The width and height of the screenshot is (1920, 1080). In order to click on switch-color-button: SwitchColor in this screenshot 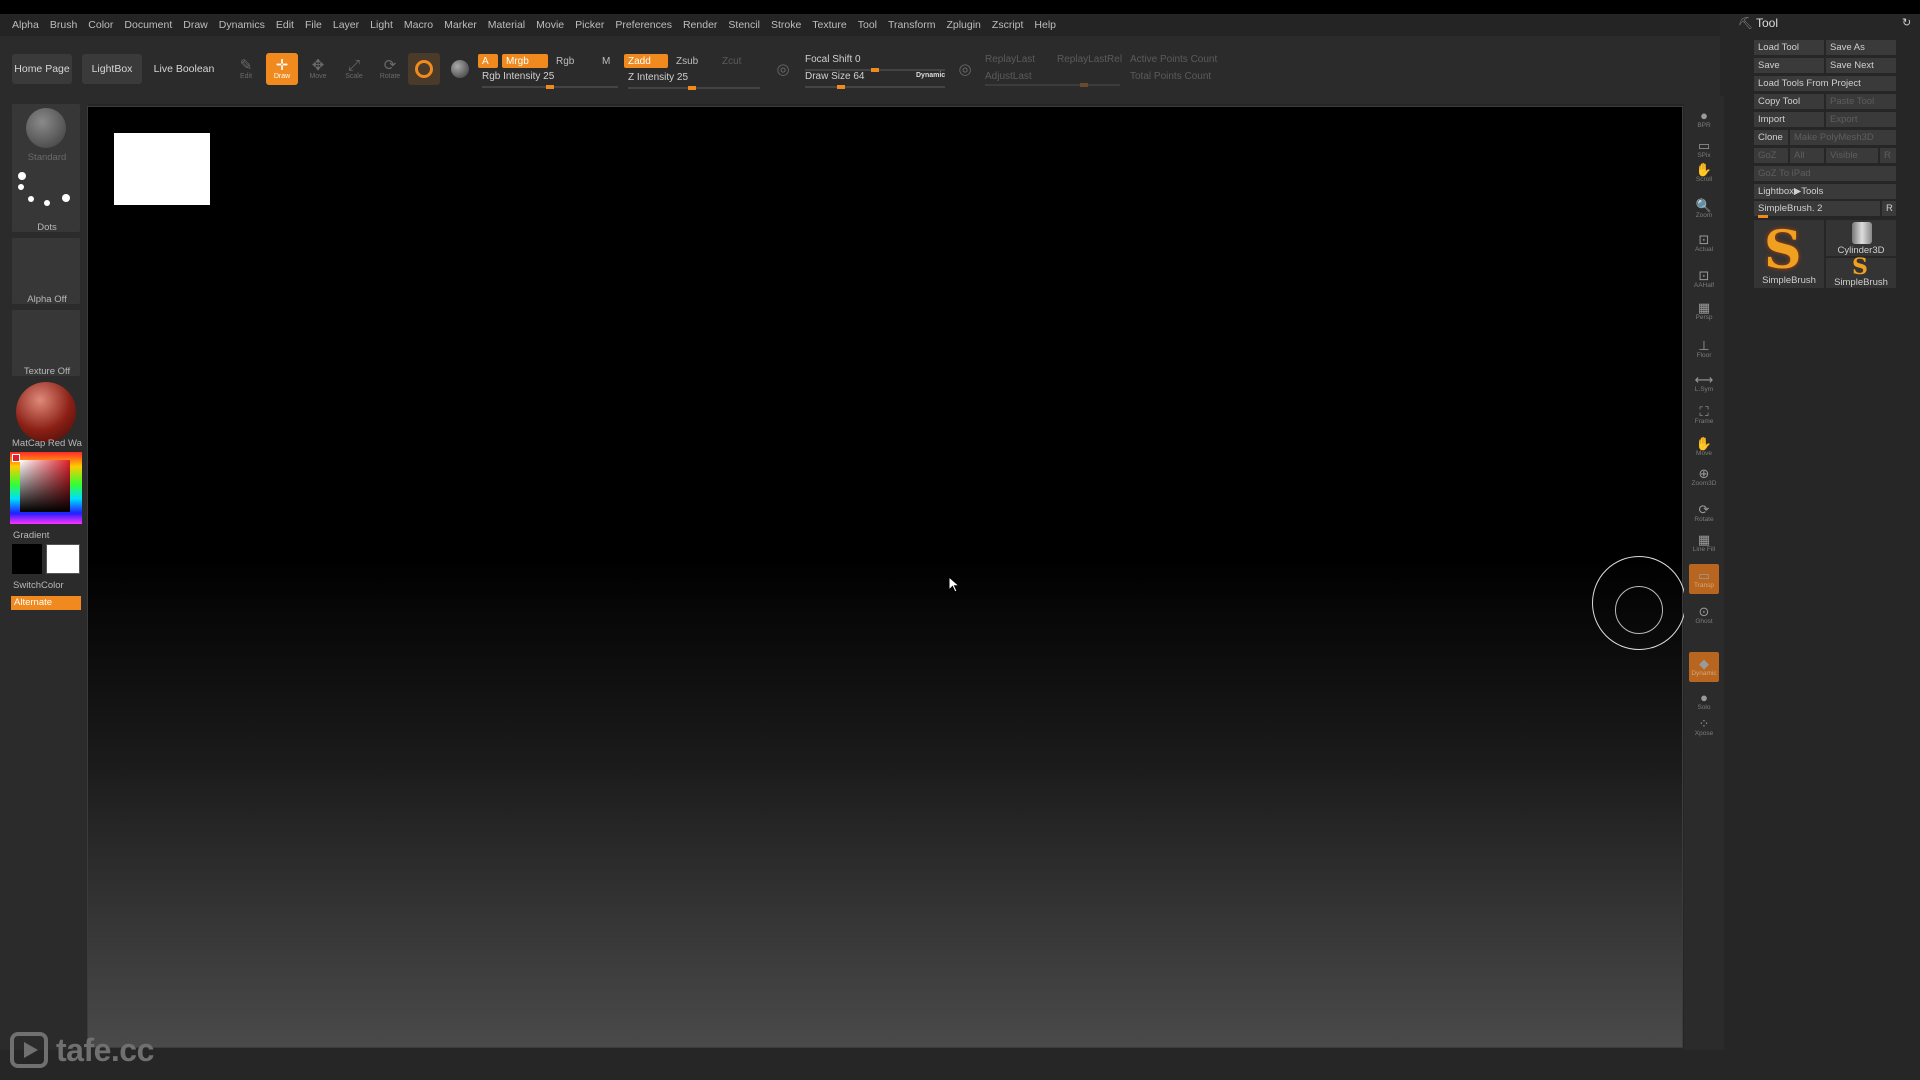, I will do `click(48, 585)`.